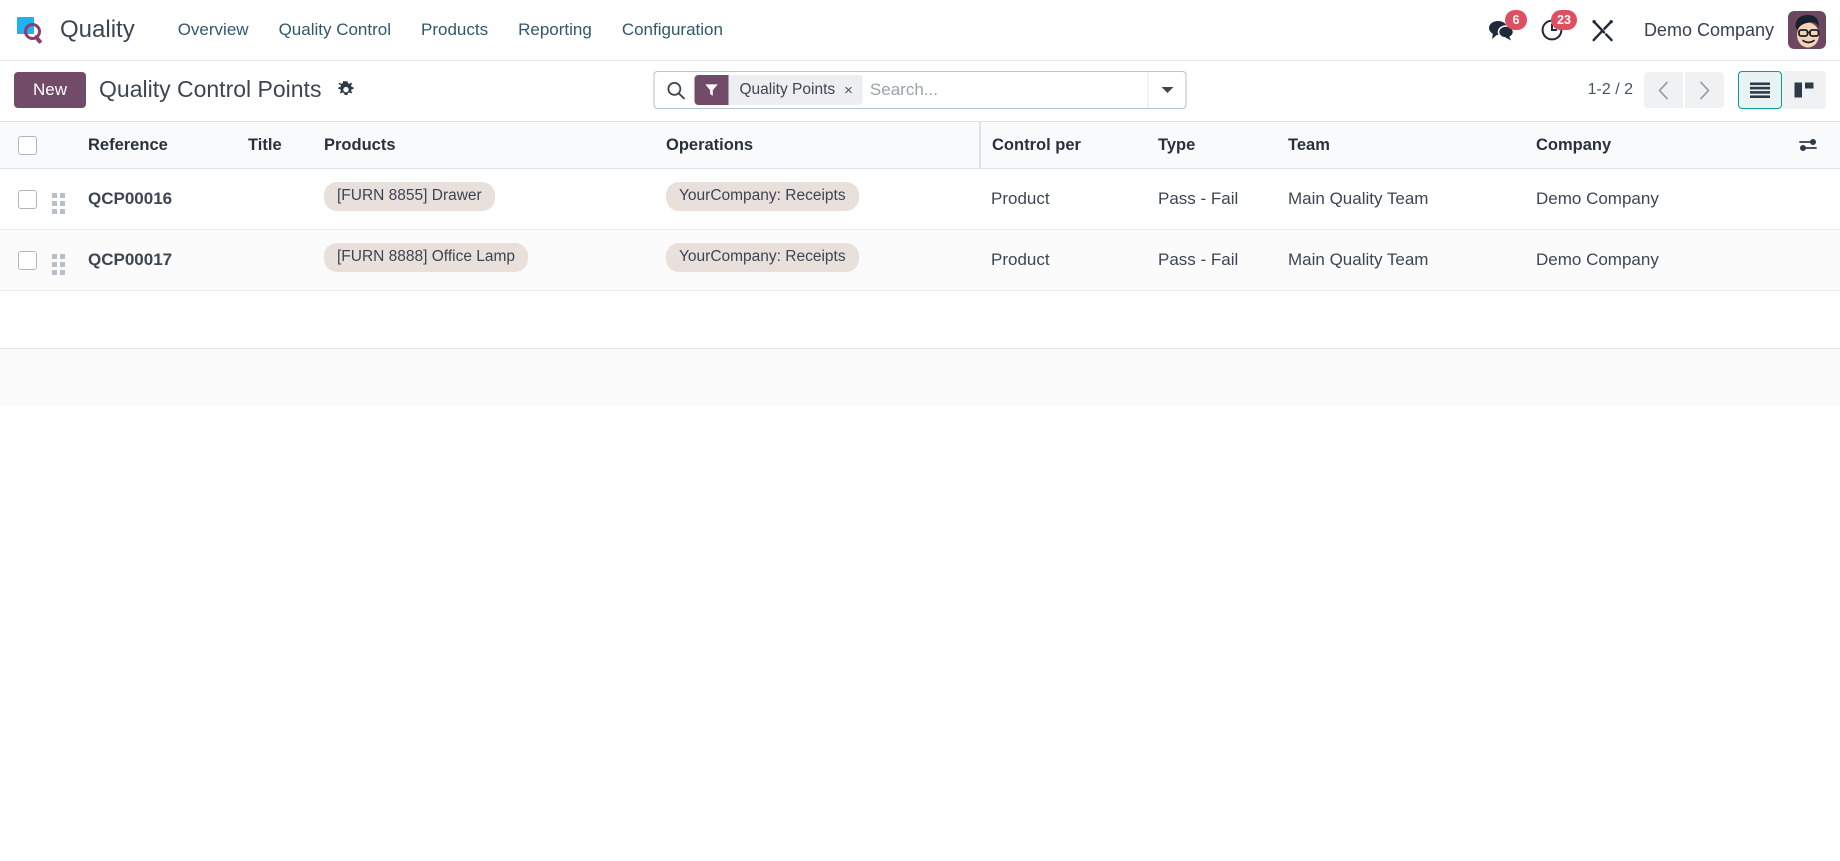 This screenshot has height=861, width=1840. Describe the element at coordinates (210, 89) in the screenshot. I see `page-title: Quality Control Points` at that location.